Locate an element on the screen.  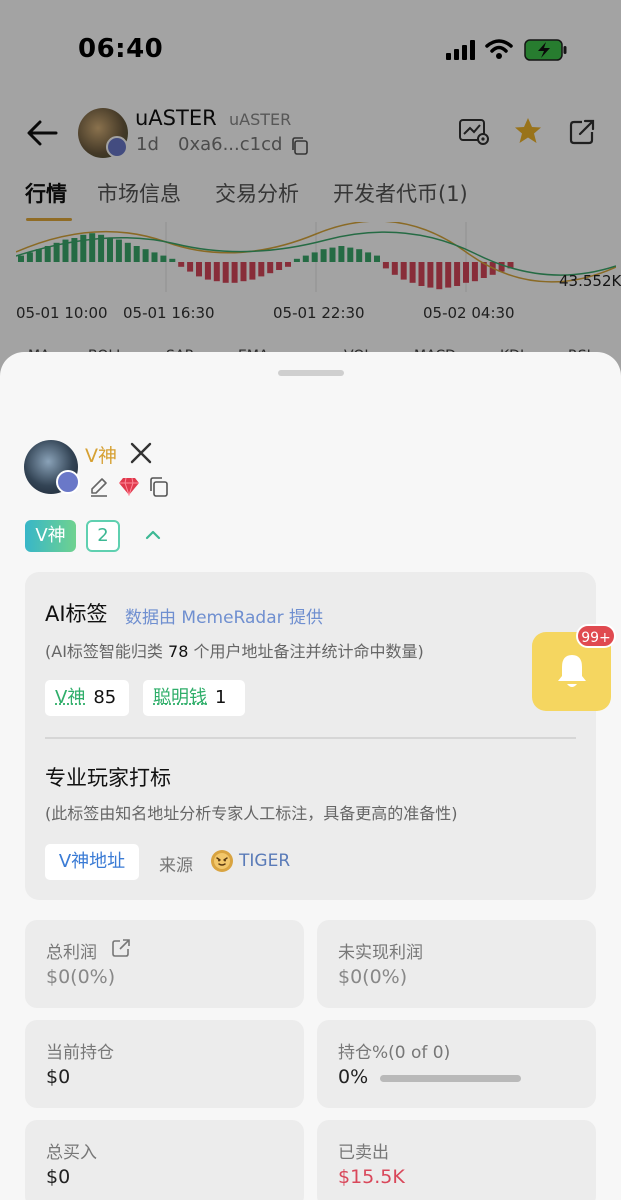
holding-progress-bar is located at coordinates (450, 1078).